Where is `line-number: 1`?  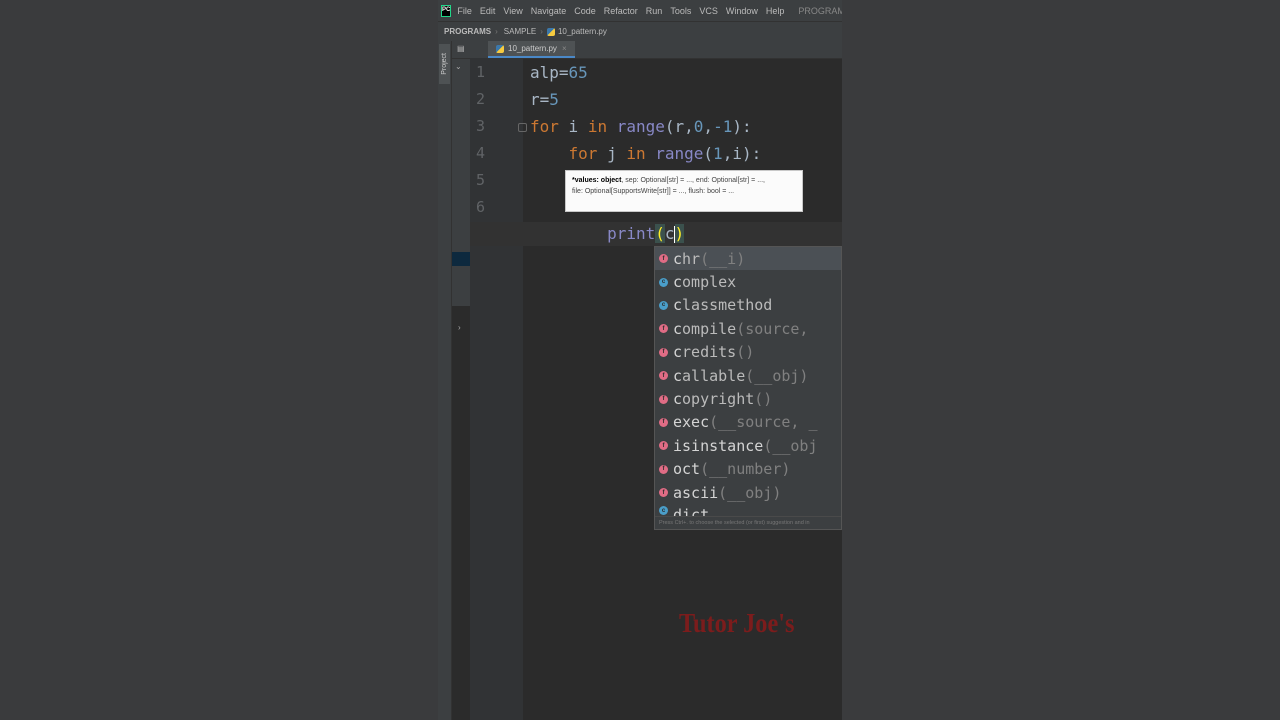
line-number: 1 is located at coordinates (481, 72).